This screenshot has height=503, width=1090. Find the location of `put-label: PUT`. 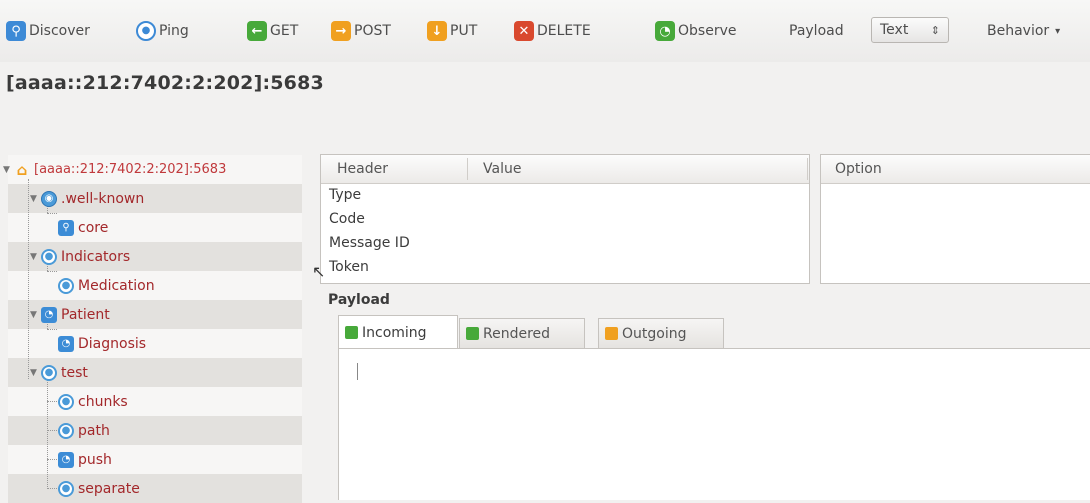

put-label: PUT is located at coordinates (464, 31).